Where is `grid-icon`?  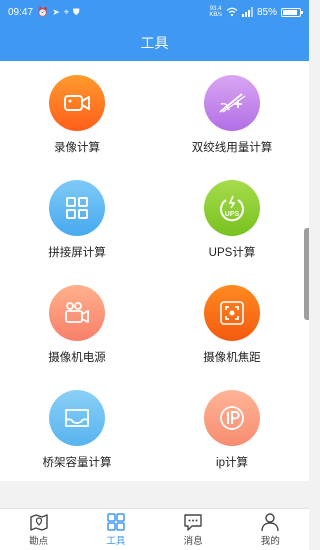 grid-icon is located at coordinates (77, 208).